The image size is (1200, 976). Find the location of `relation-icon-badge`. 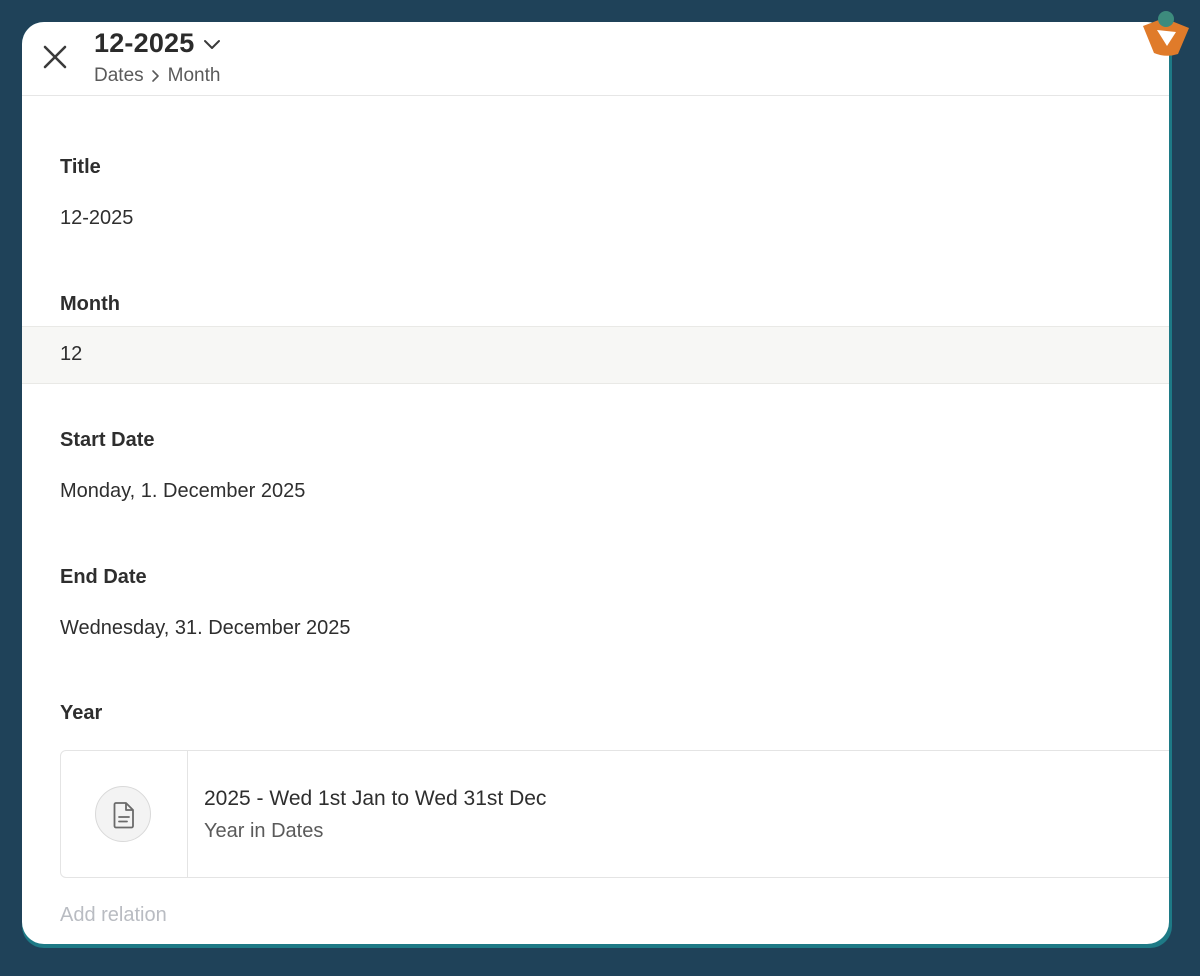

relation-icon-badge is located at coordinates (123, 814).